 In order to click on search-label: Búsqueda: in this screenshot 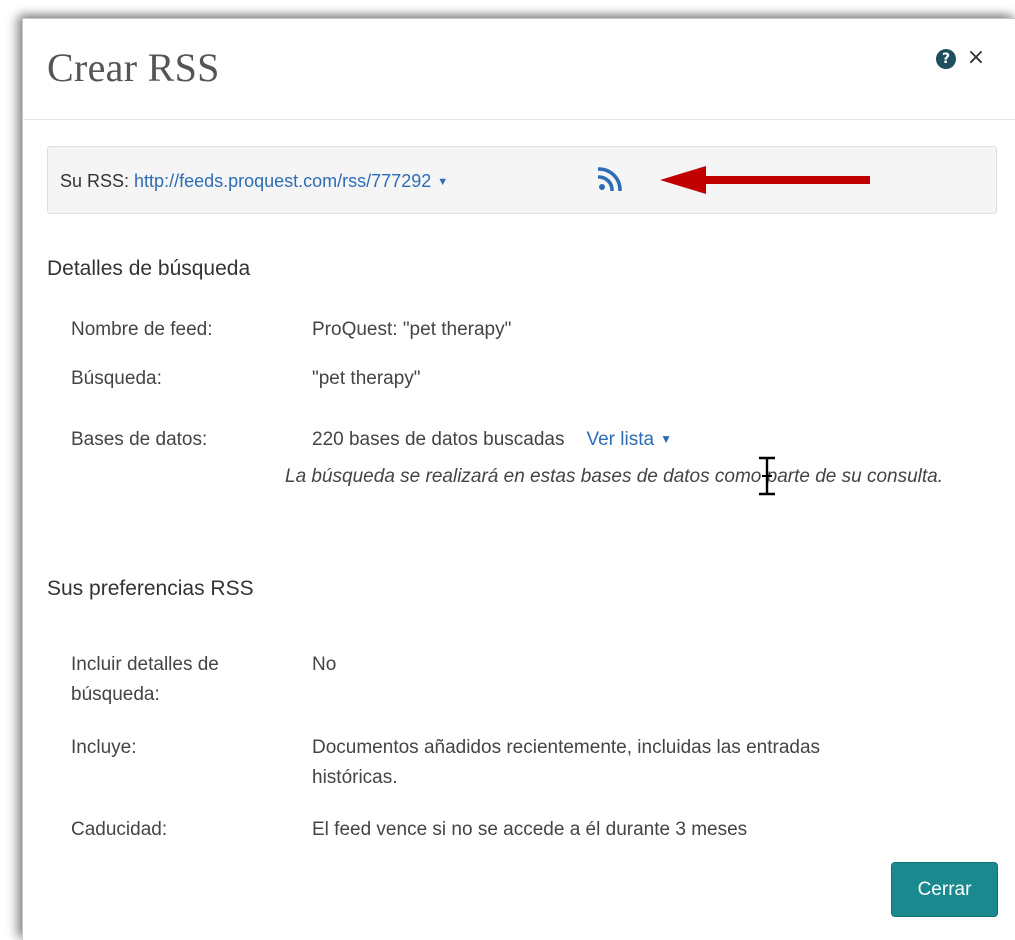, I will do `click(116, 378)`.